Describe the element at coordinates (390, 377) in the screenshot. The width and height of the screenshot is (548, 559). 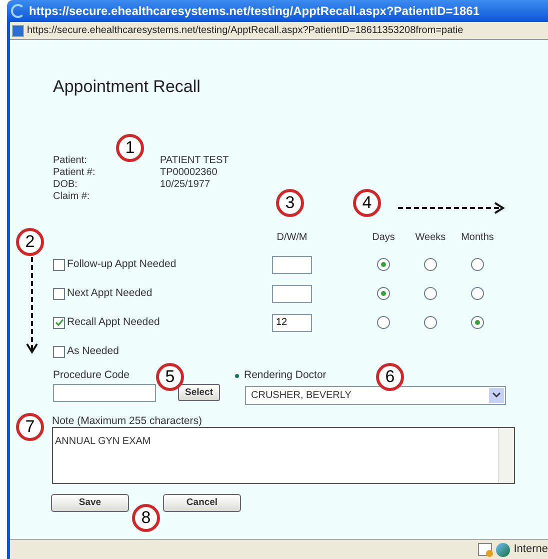
I see `callout-number: 6` at that location.